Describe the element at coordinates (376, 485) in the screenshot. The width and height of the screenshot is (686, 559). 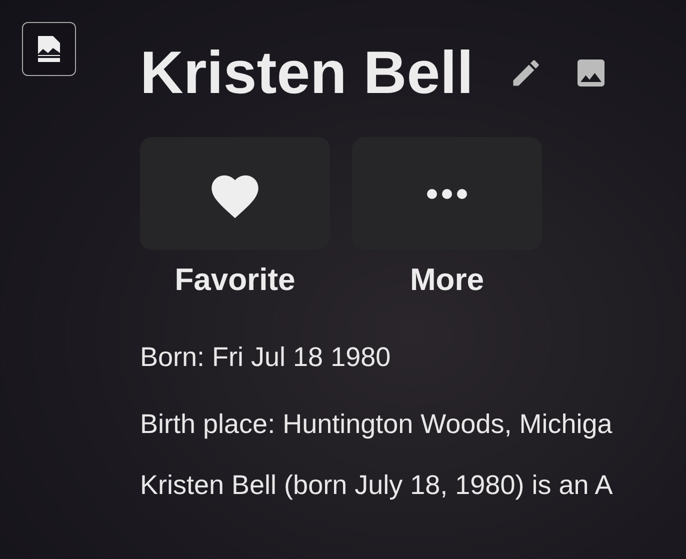
I see `overview-text: Kristen Bell (born July 18, 1980) is an A` at that location.